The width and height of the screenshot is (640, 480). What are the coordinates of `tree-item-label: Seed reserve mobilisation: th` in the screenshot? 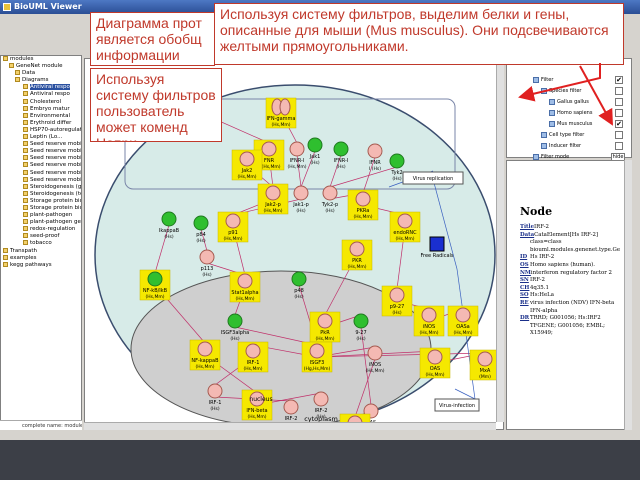 It's located at (55, 172).